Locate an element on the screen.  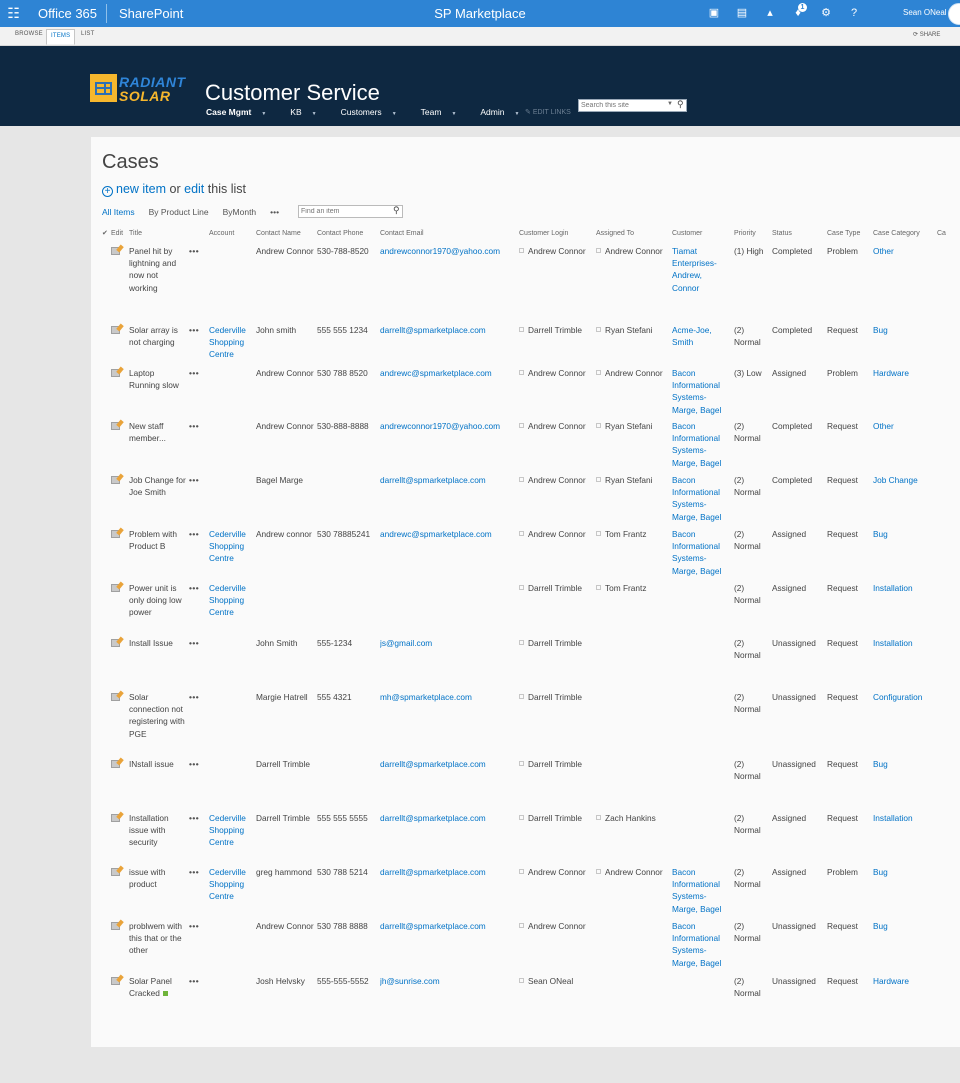
contact-email-cell: andrewconnor1970@yahoo.com is located at coordinates (449, 443).